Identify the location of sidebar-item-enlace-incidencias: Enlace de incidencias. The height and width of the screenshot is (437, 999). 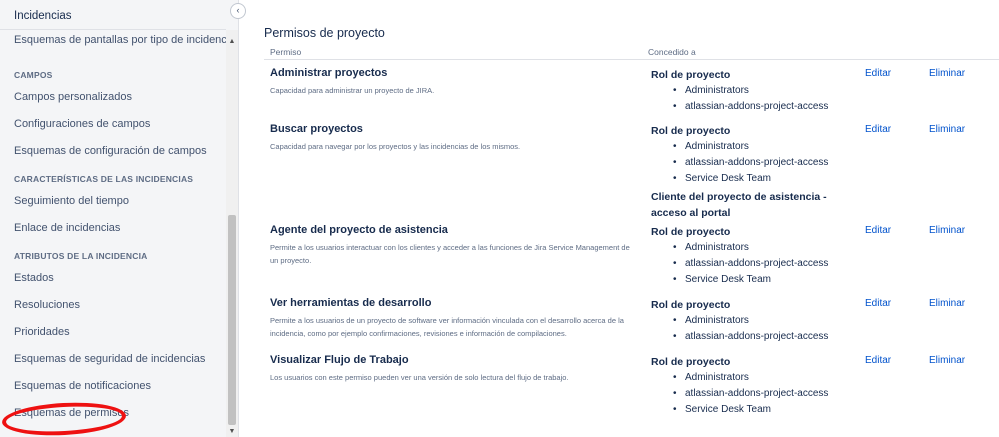
(113, 228).